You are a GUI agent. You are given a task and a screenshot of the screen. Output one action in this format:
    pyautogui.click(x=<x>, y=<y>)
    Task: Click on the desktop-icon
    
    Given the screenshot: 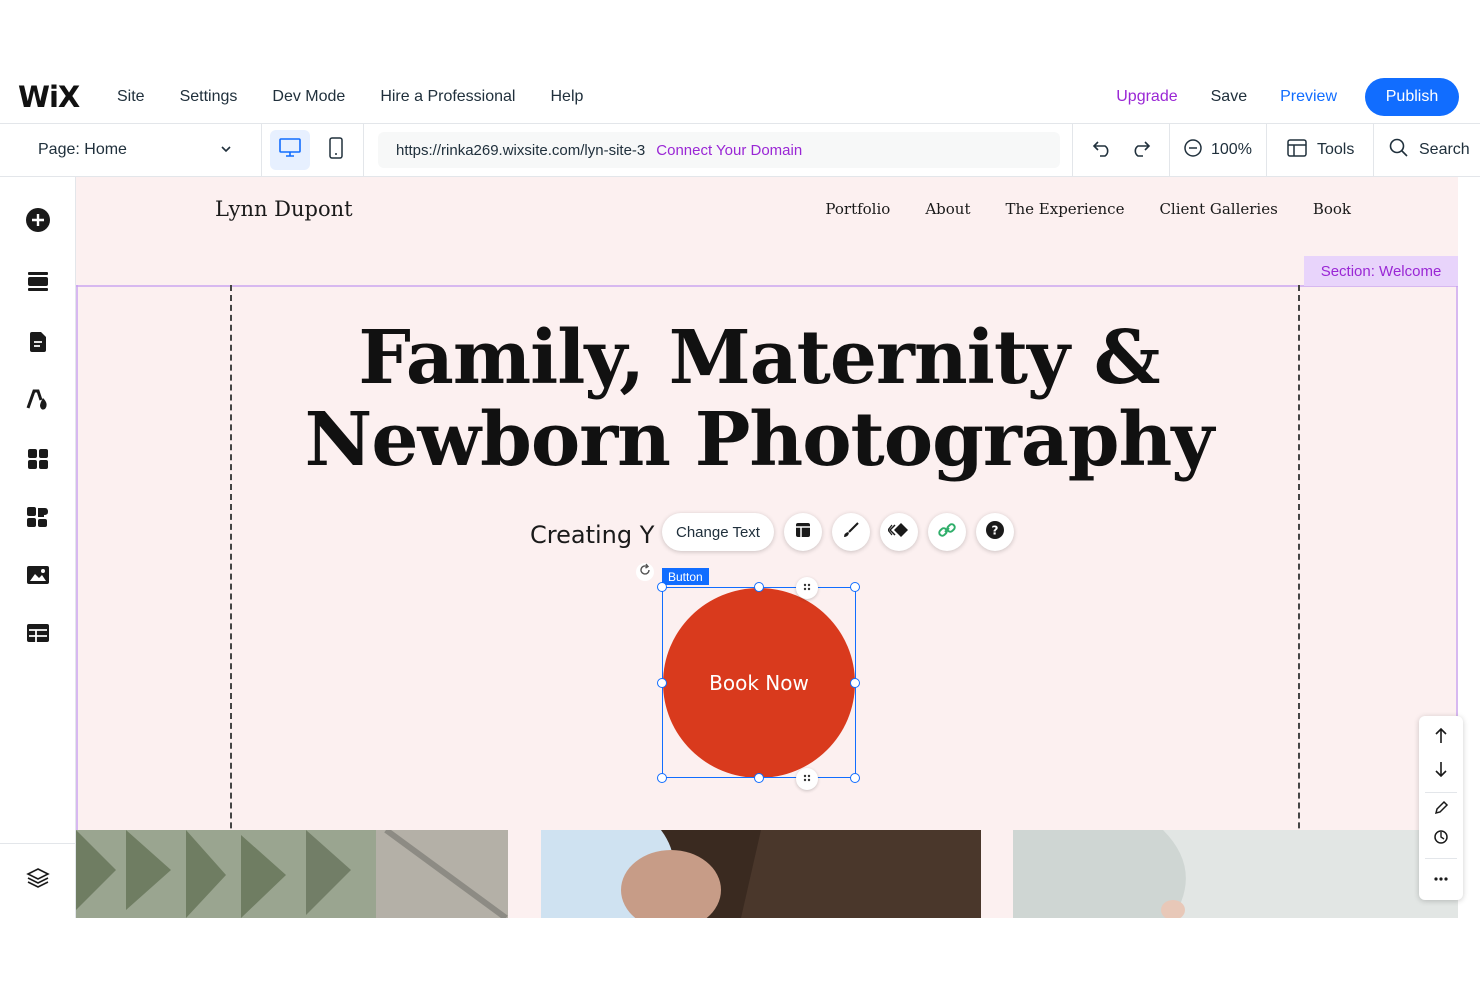 What is the action you would take?
    pyautogui.click(x=290, y=150)
    